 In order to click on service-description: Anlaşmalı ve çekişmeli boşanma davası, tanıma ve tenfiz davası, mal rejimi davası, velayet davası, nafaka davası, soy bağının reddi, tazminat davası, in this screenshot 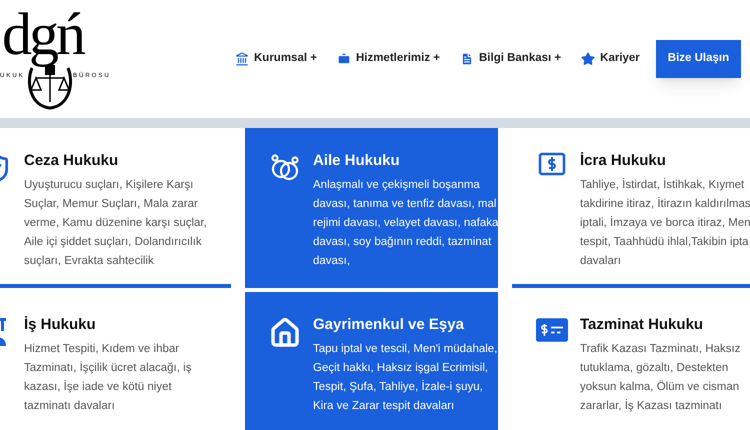, I will do `click(405, 223)`.